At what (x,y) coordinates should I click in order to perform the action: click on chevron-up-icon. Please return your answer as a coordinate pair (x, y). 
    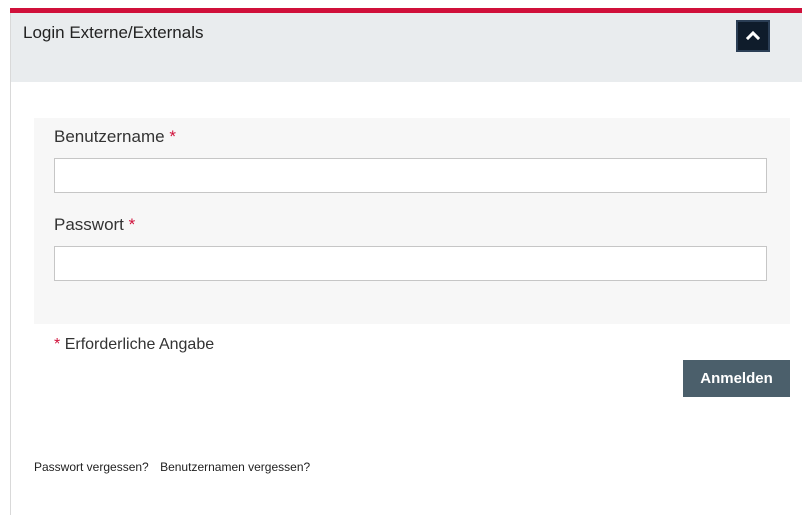
    Looking at the image, I should click on (753, 36).